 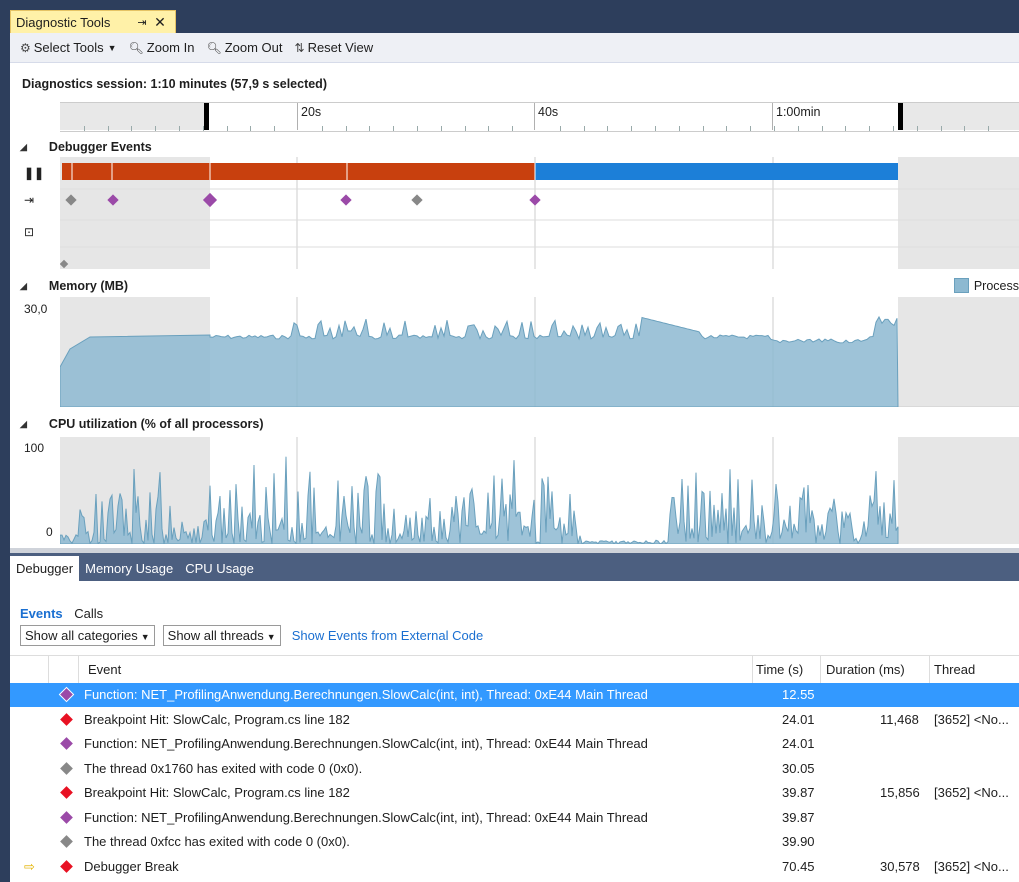 I want to click on col-event: Event, so click(x=104, y=669).